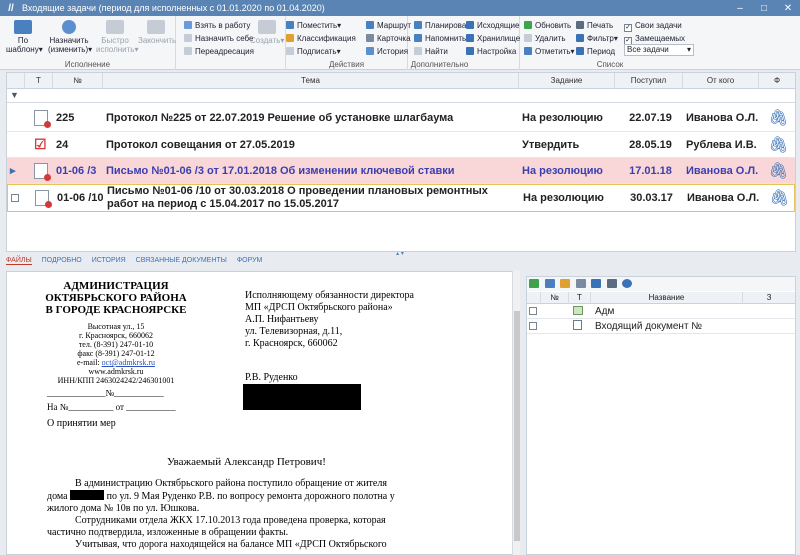 The image size is (800, 555). What do you see at coordinates (597, 38) in the screenshot?
I see `filter-button: Фильтр▾` at bounding box center [597, 38].